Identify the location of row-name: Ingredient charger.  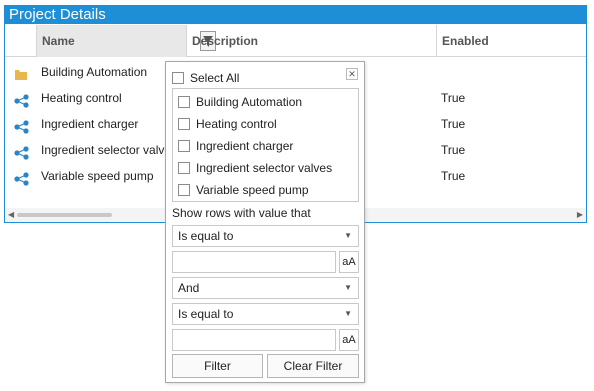
(90, 124).